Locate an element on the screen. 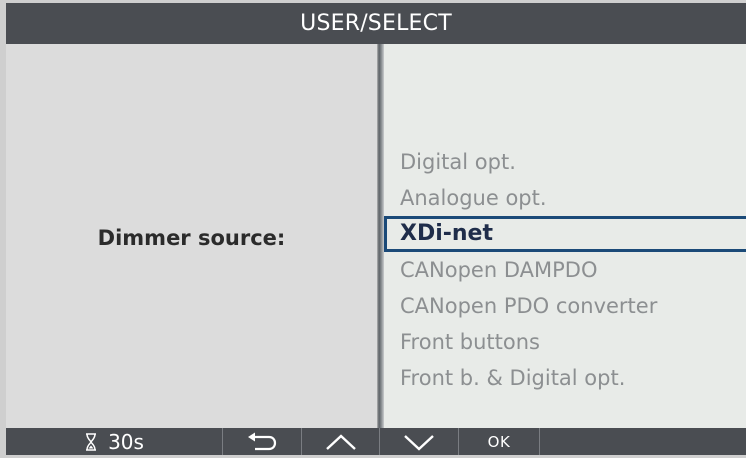 This screenshot has height=458, width=746. chevron-up-icon is located at coordinates (340, 441).